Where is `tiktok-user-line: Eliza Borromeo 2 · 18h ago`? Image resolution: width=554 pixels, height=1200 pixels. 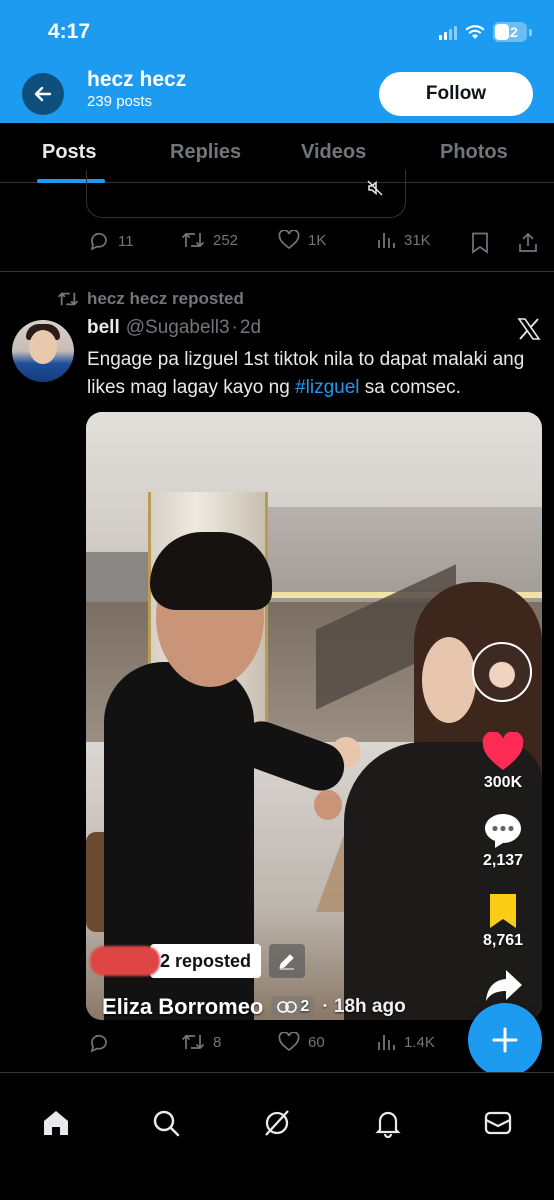
tiktok-user-line: Eliza Borromeo 2 · 18h ago is located at coordinates (254, 1007).